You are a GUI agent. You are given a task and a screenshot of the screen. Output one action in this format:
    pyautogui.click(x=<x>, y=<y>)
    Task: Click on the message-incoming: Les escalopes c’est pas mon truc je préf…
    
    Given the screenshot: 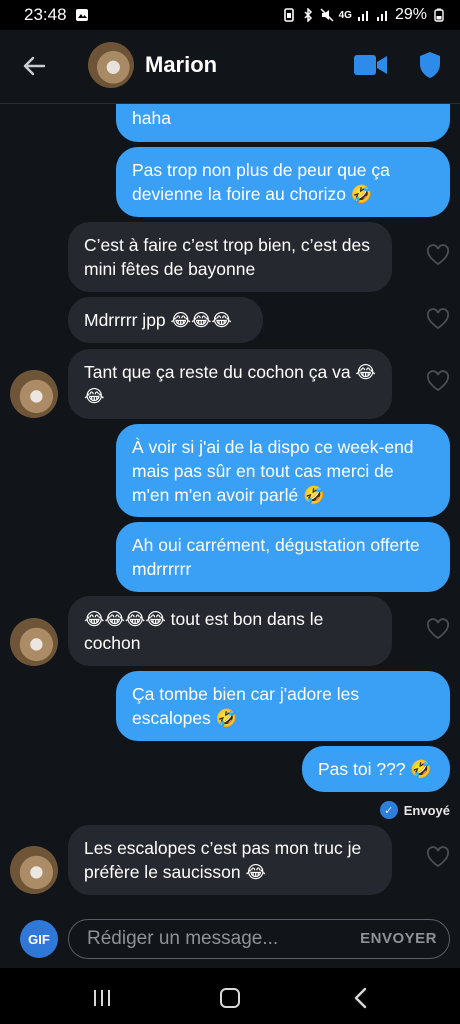 What is the action you would take?
    pyautogui.click(x=230, y=860)
    